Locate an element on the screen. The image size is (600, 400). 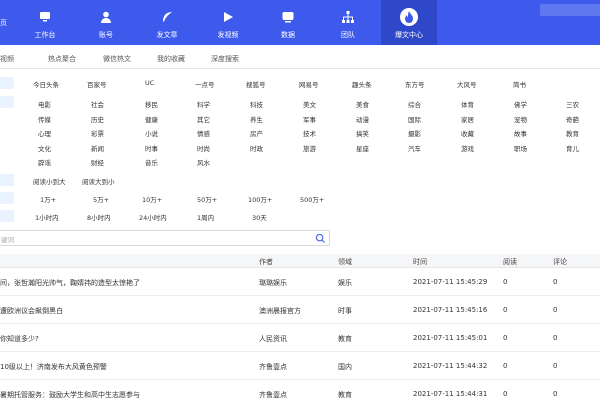
keyword-search-input: 键词 is located at coordinates (165, 238).